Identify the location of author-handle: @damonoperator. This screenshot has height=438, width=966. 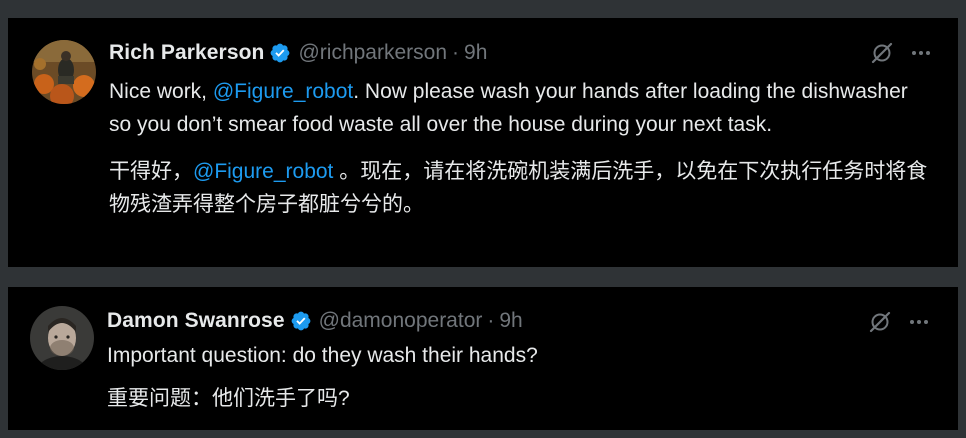
(401, 321).